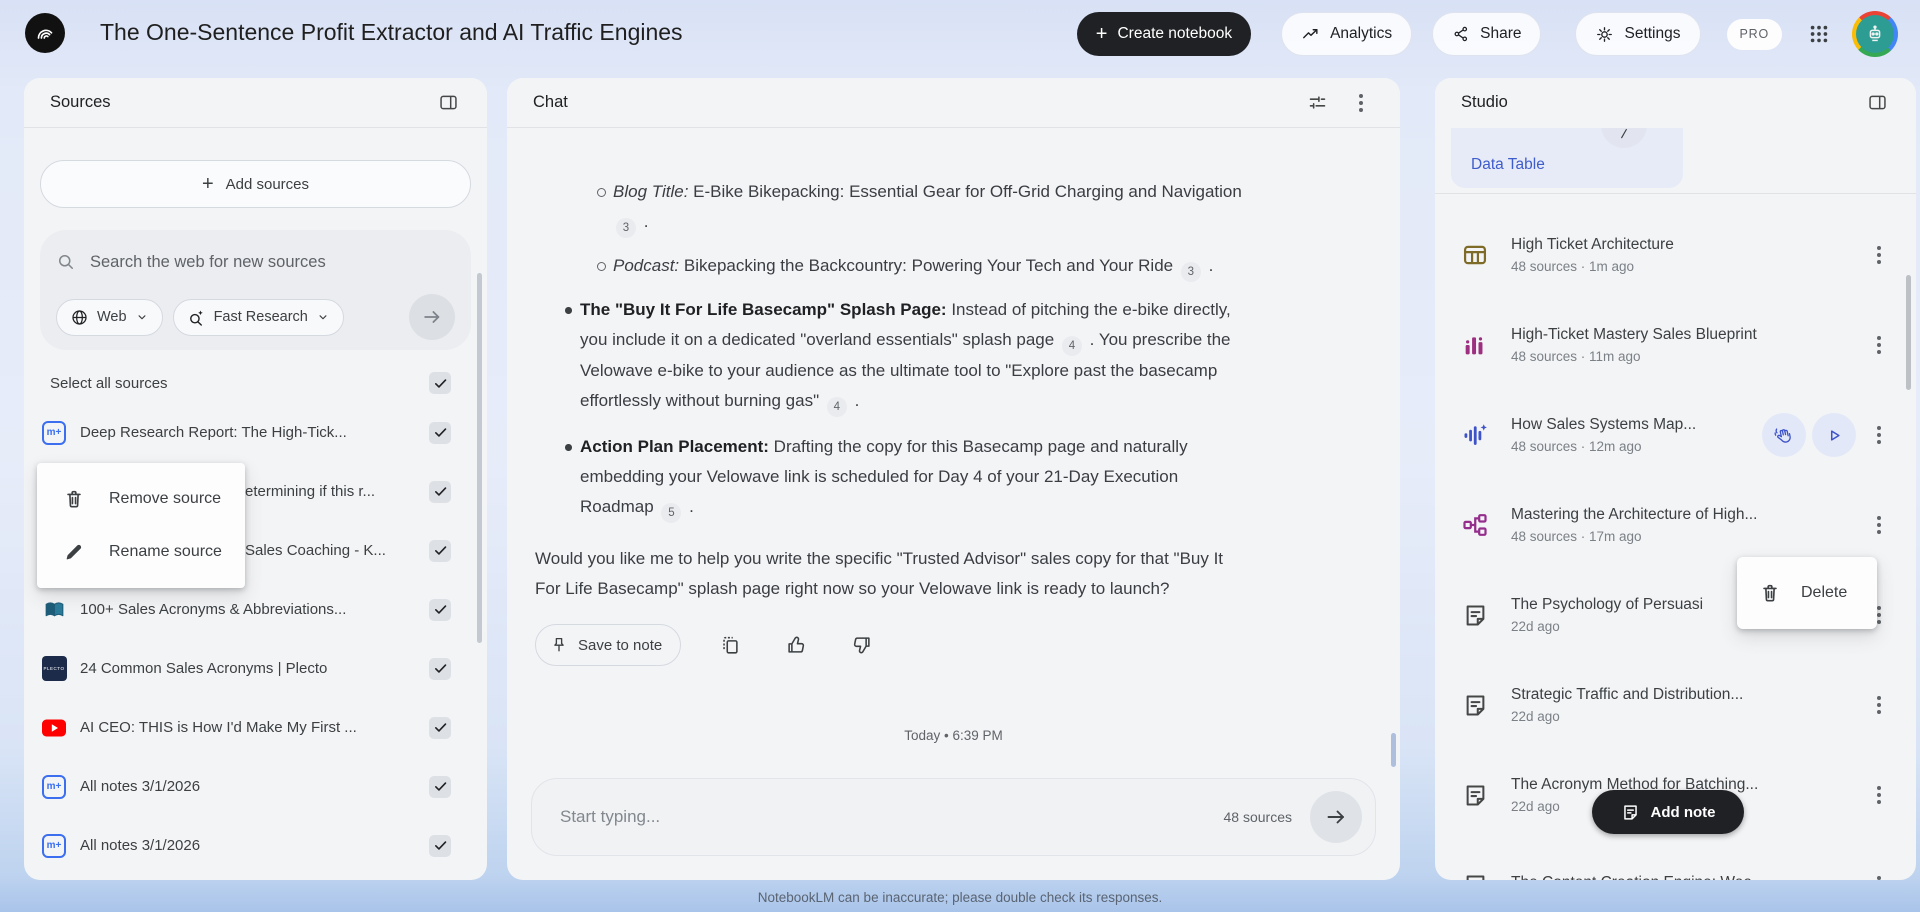 The height and width of the screenshot is (912, 1920). What do you see at coordinates (272, 262) in the screenshot?
I see `search-input` at bounding box center [272, 262].